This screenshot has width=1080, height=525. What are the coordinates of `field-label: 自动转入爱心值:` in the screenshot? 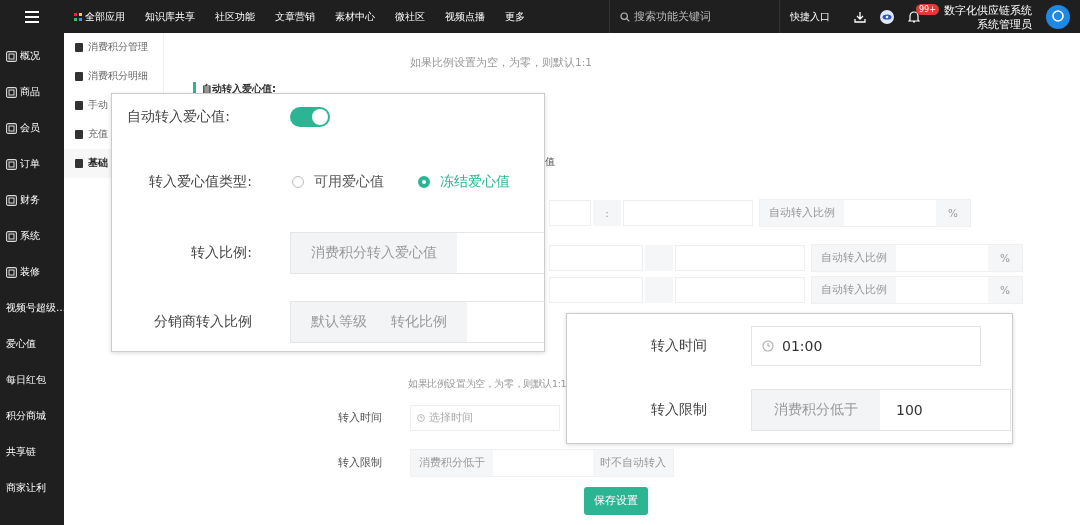 It's located at (178, 117).